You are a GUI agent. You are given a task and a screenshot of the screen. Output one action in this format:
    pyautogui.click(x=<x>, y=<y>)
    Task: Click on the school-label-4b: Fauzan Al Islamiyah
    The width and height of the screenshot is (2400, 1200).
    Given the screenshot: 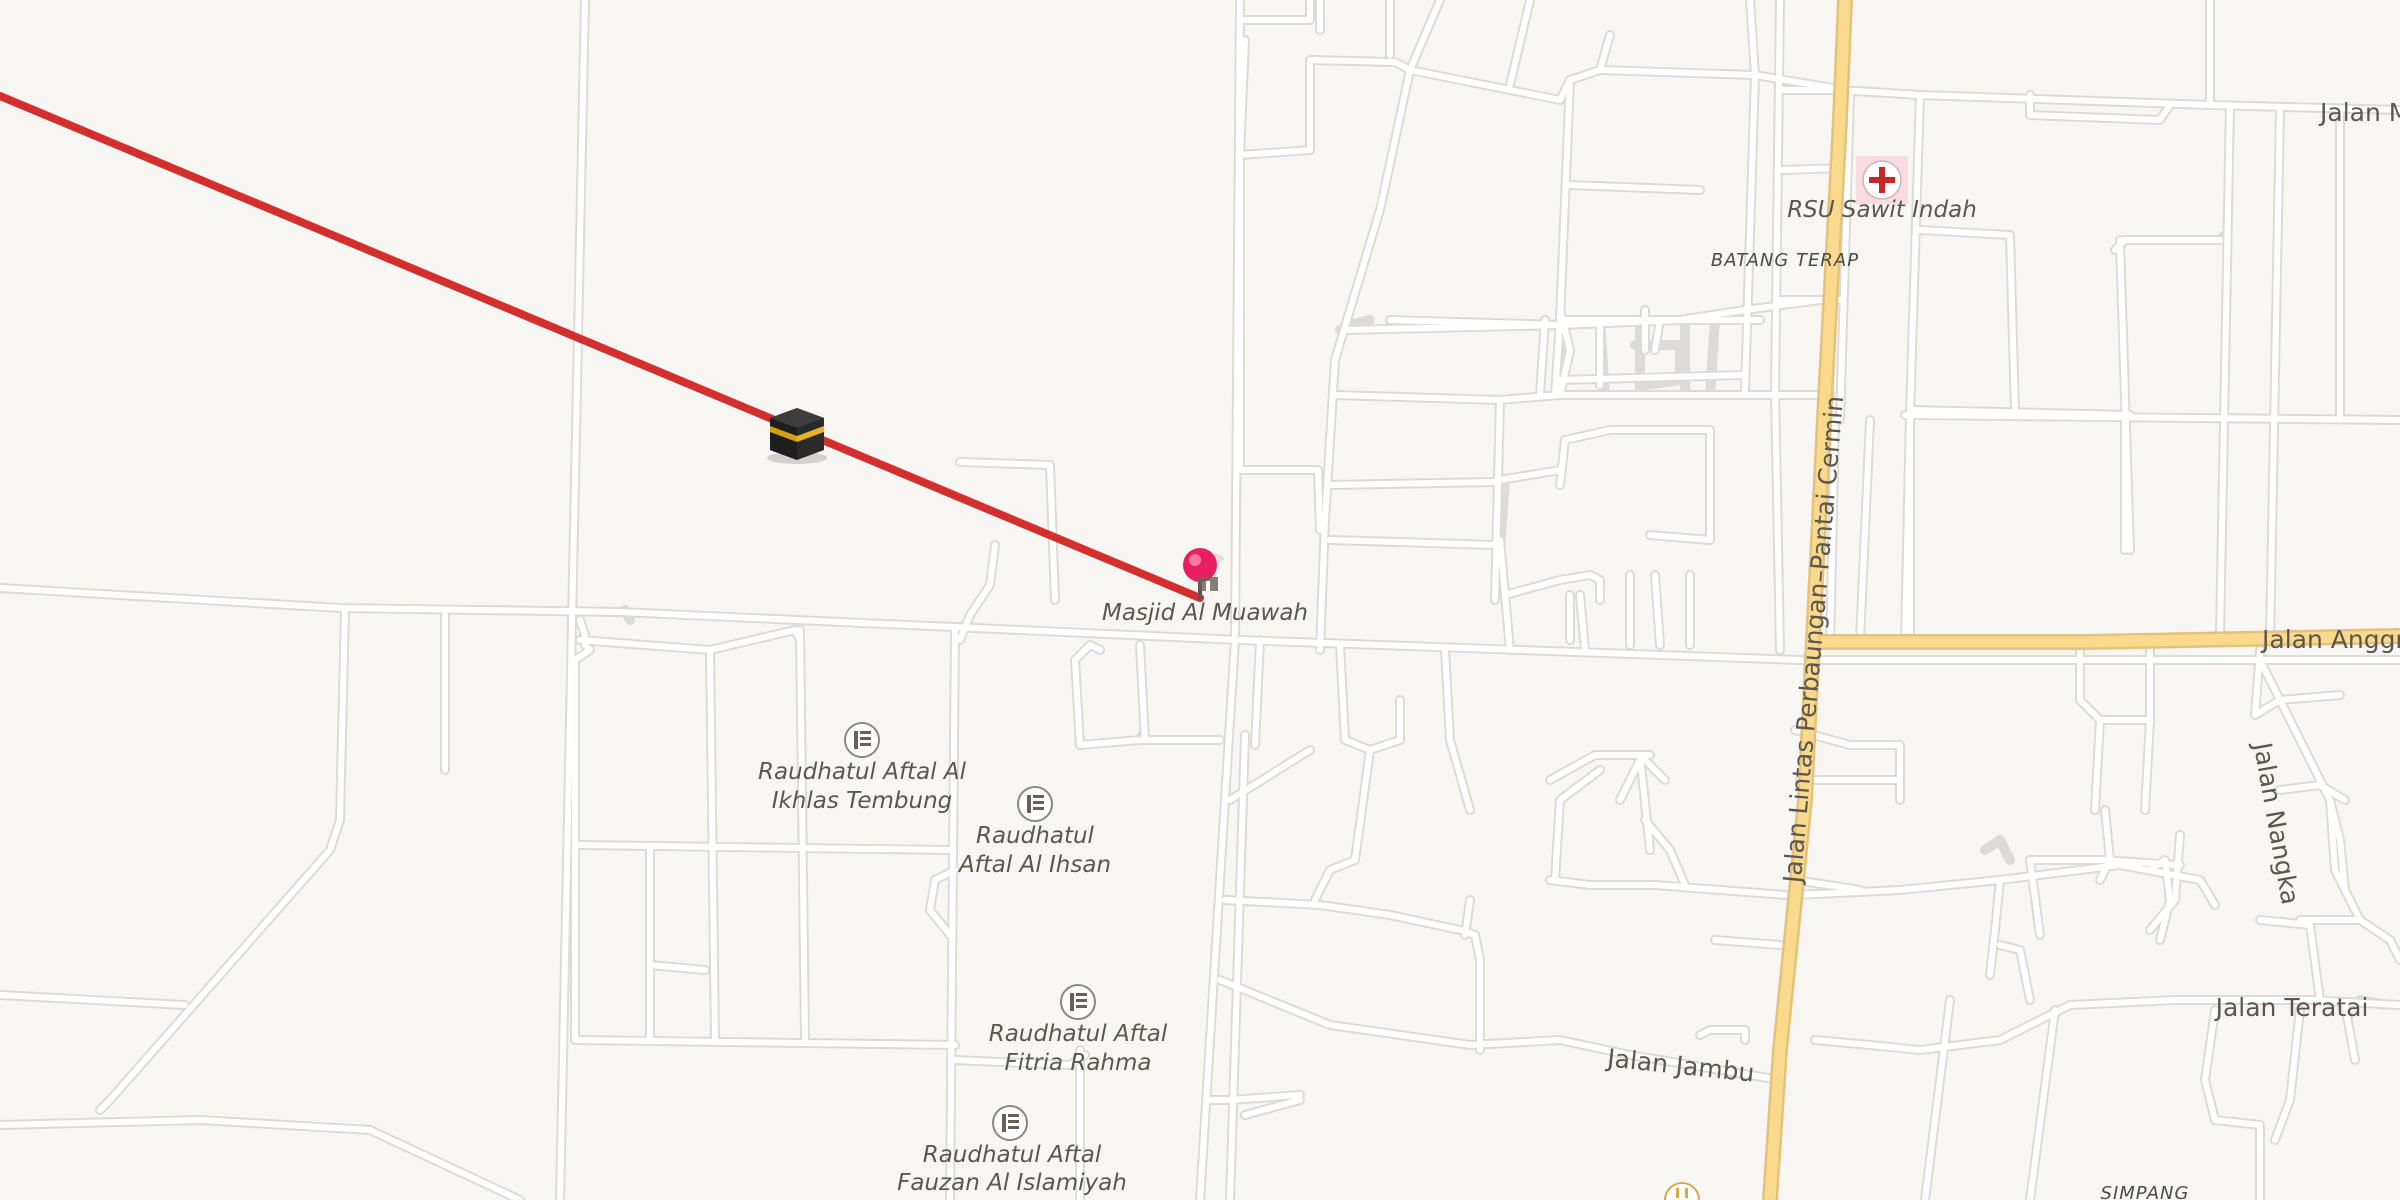 What is the action you would take?
    pyautogui.click(x=1012, y=1183)
    